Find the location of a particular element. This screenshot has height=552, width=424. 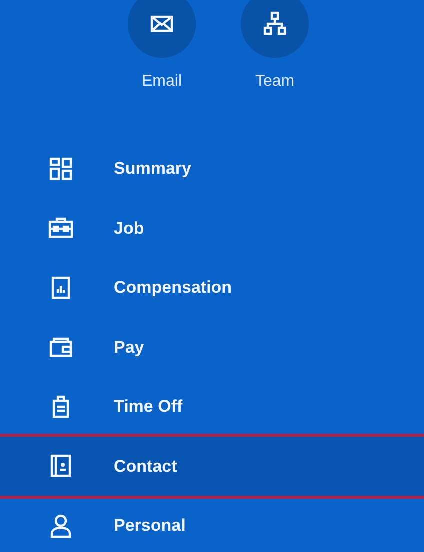

menu-item: Pay is located at coordinates (212, 347).